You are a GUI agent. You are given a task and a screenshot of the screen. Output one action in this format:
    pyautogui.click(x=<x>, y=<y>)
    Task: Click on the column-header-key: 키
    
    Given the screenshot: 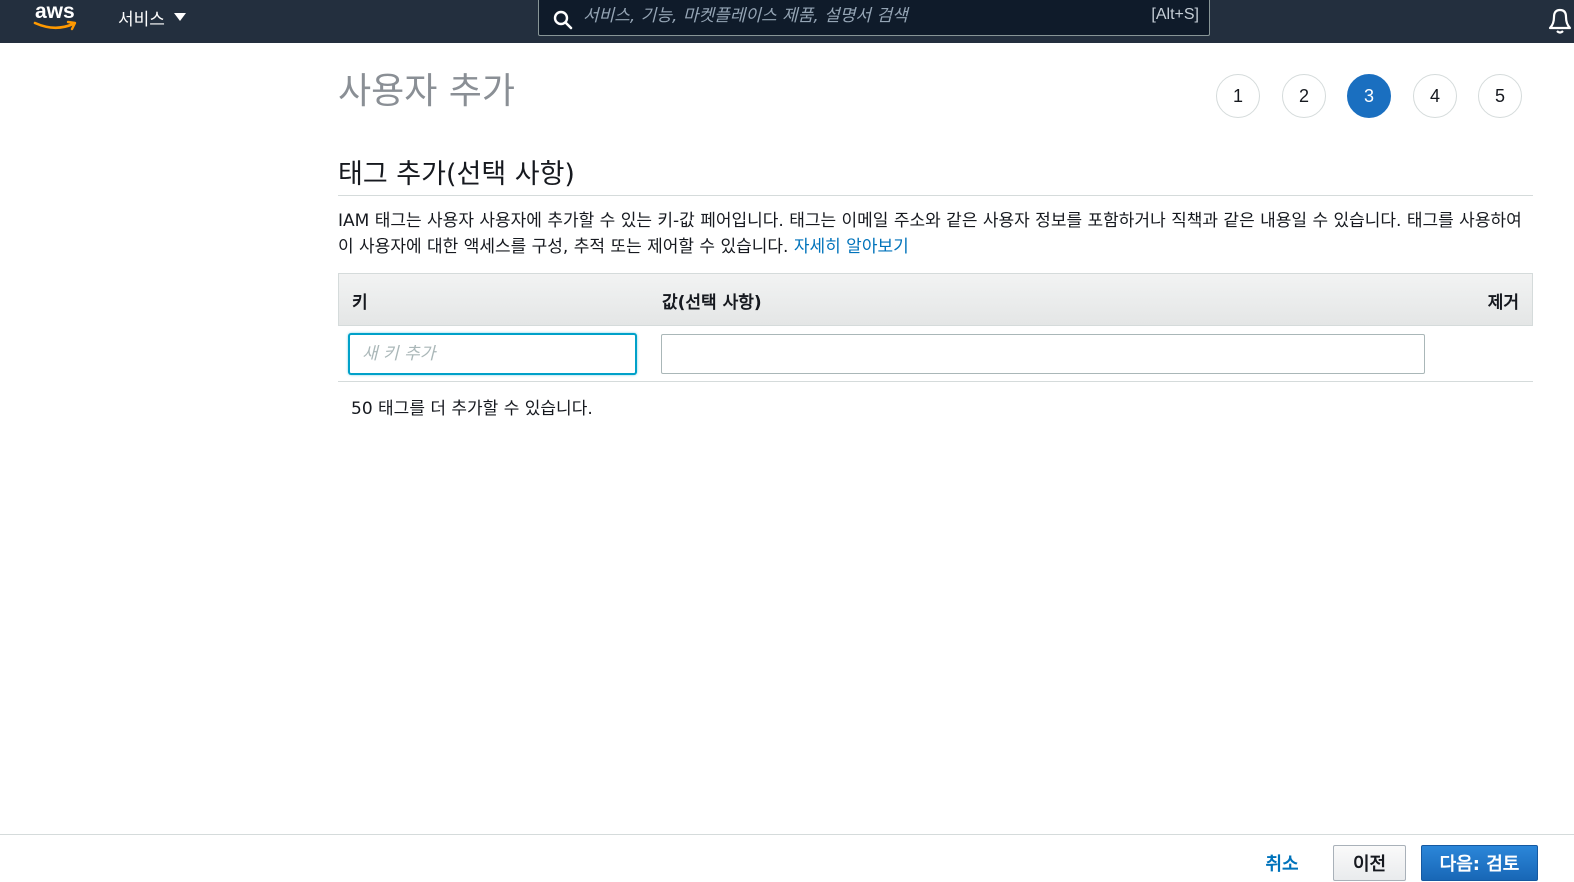 What is the action you would take?
    pyautogui.click(x=360, y=303)
    